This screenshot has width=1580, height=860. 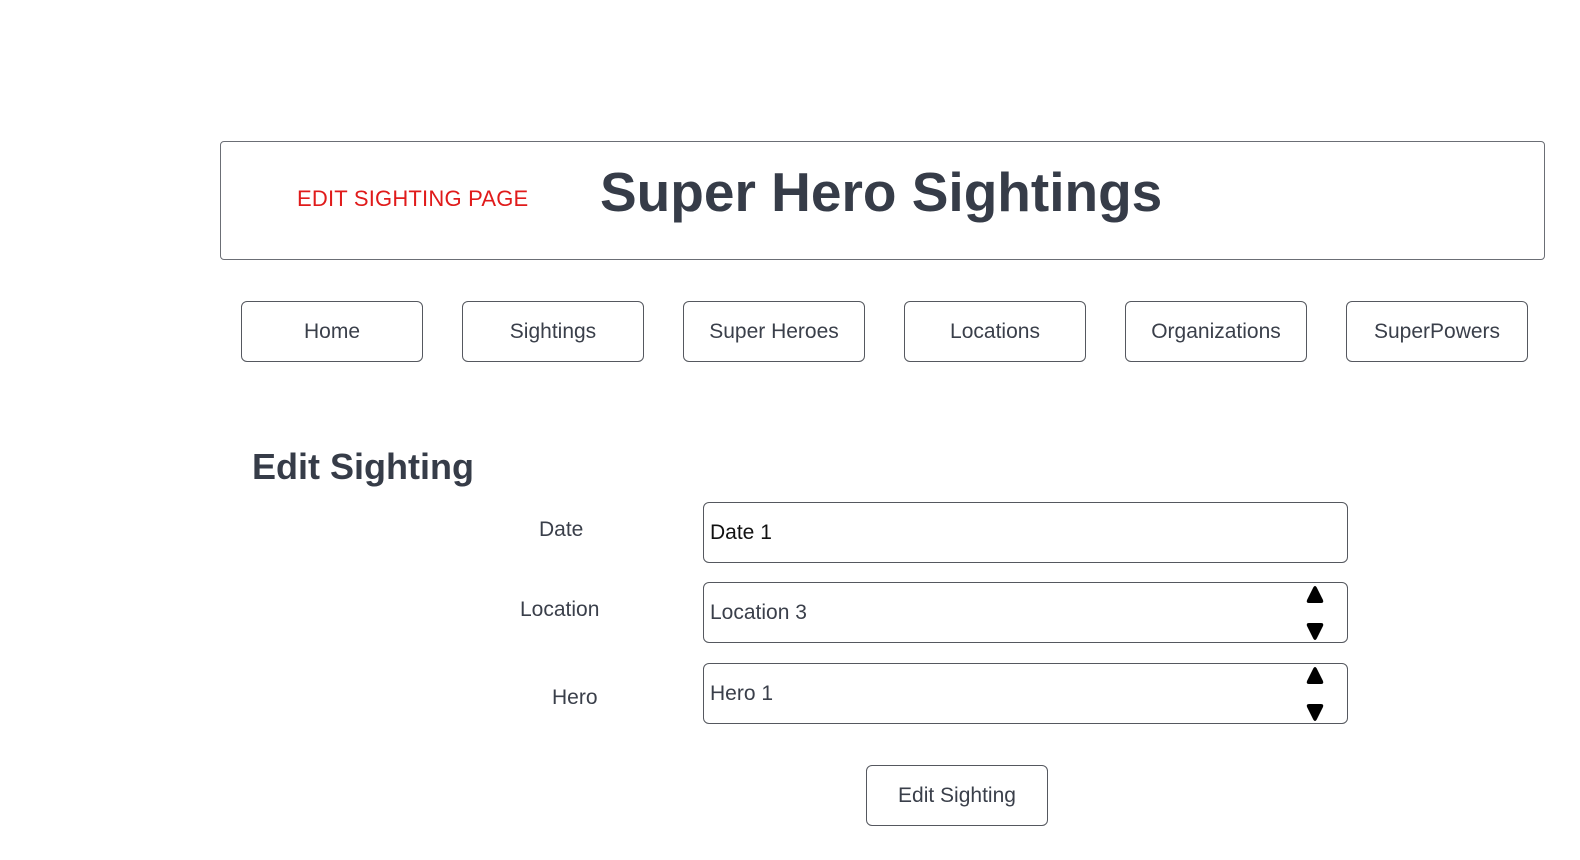 I want to click on hero-spinner, so click(x=1315, y=693).